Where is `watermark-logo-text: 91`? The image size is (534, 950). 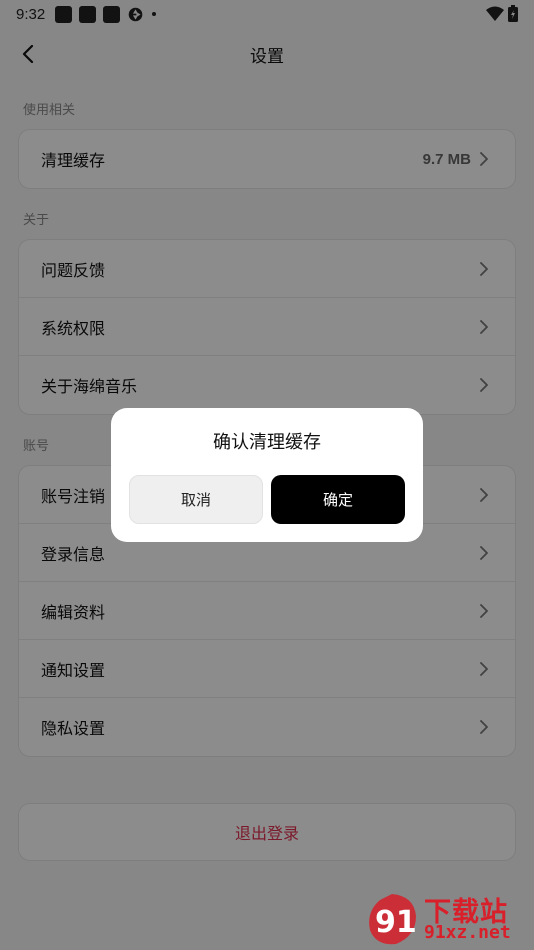
watermark-logo-text: 91 is located at coordinates (396, 922).